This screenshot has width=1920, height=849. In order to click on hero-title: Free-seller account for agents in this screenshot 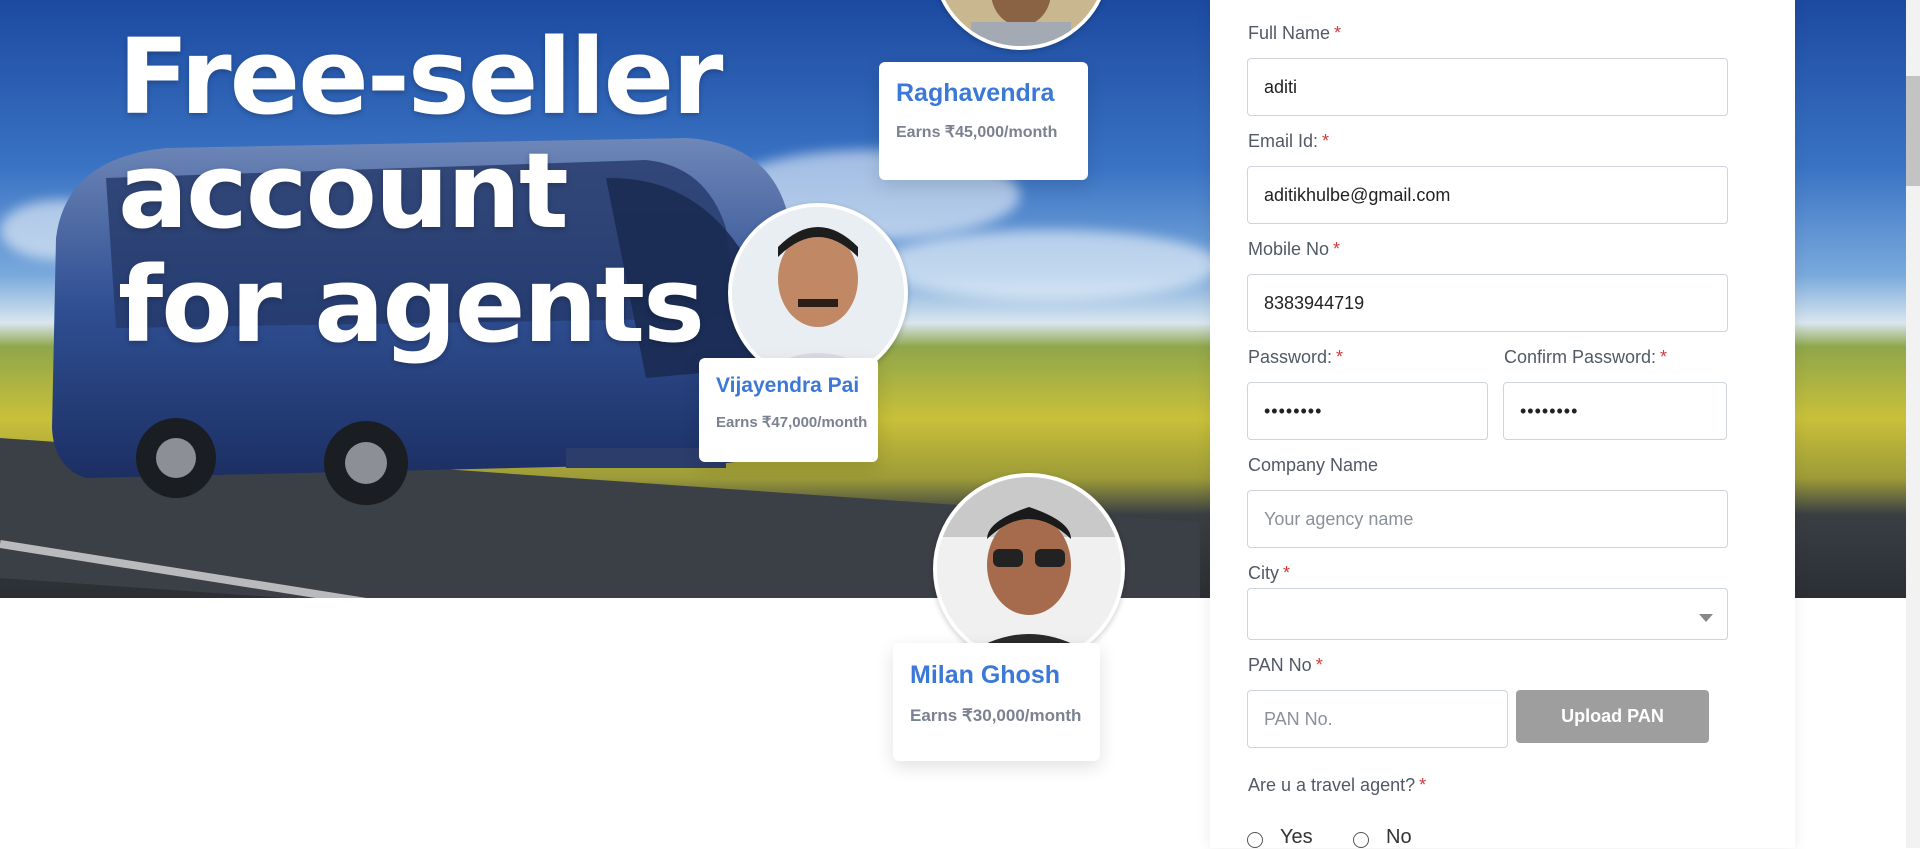, I will do `click(420, 191)`.